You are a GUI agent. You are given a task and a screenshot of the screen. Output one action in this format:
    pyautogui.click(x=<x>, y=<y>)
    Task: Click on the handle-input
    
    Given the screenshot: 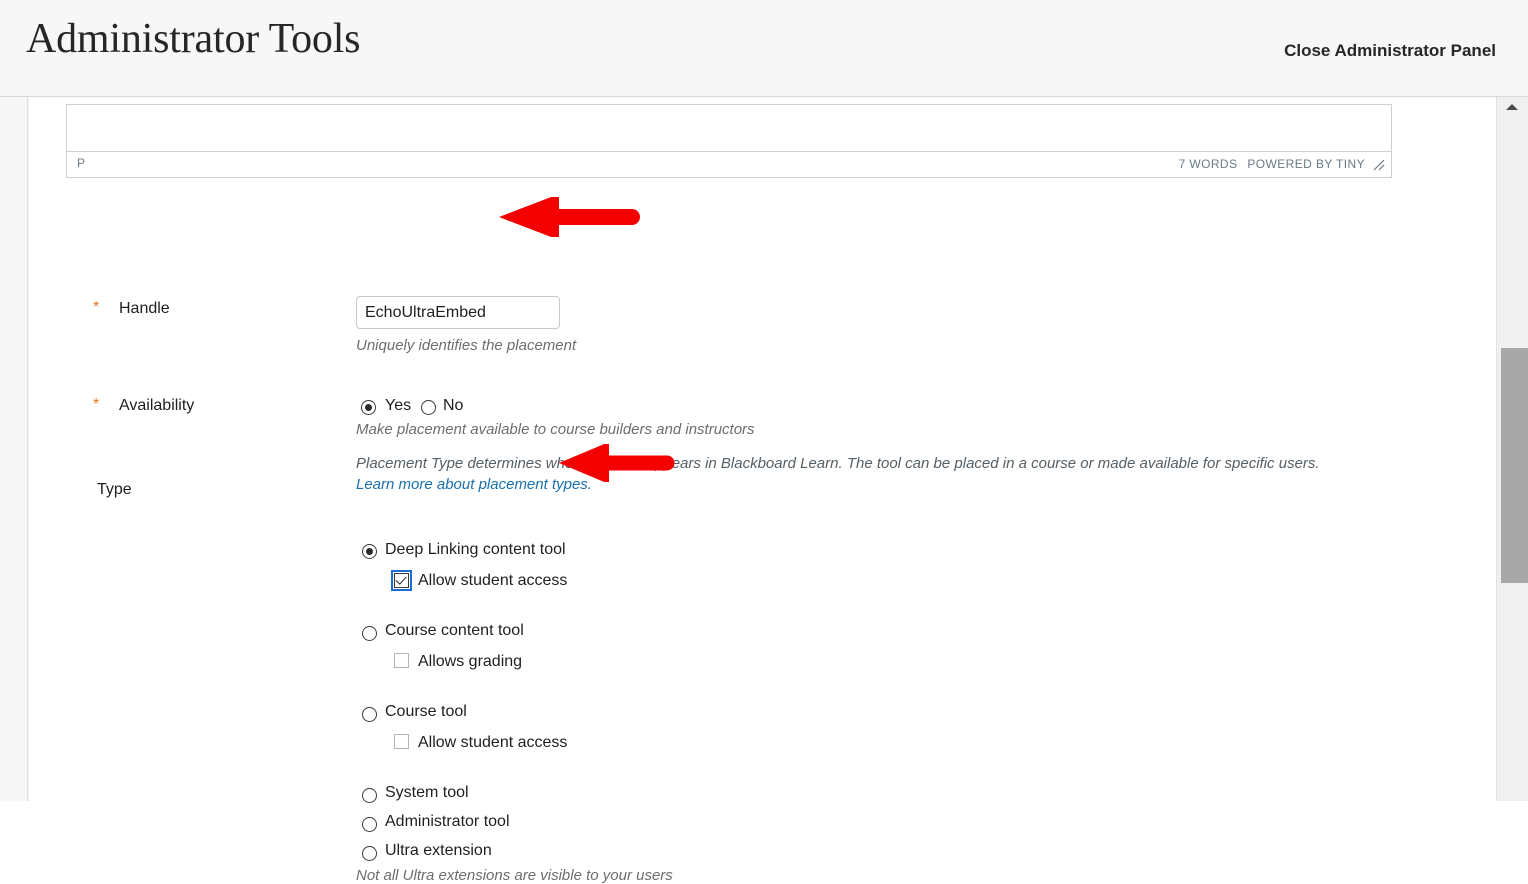 What is the action you would take?
    pyautogui.click(x=458, y=312)
    